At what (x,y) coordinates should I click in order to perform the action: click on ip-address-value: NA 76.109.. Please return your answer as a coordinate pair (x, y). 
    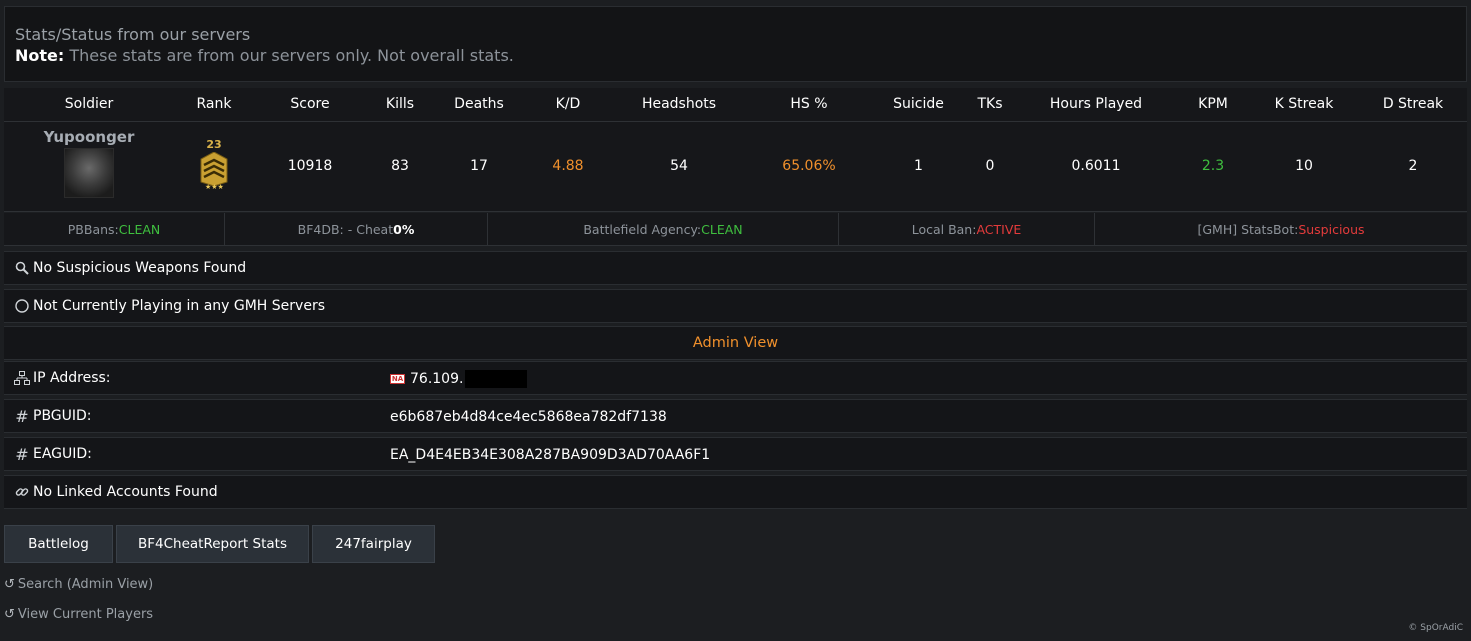
    Looking at the image, I should click on (459, 379).